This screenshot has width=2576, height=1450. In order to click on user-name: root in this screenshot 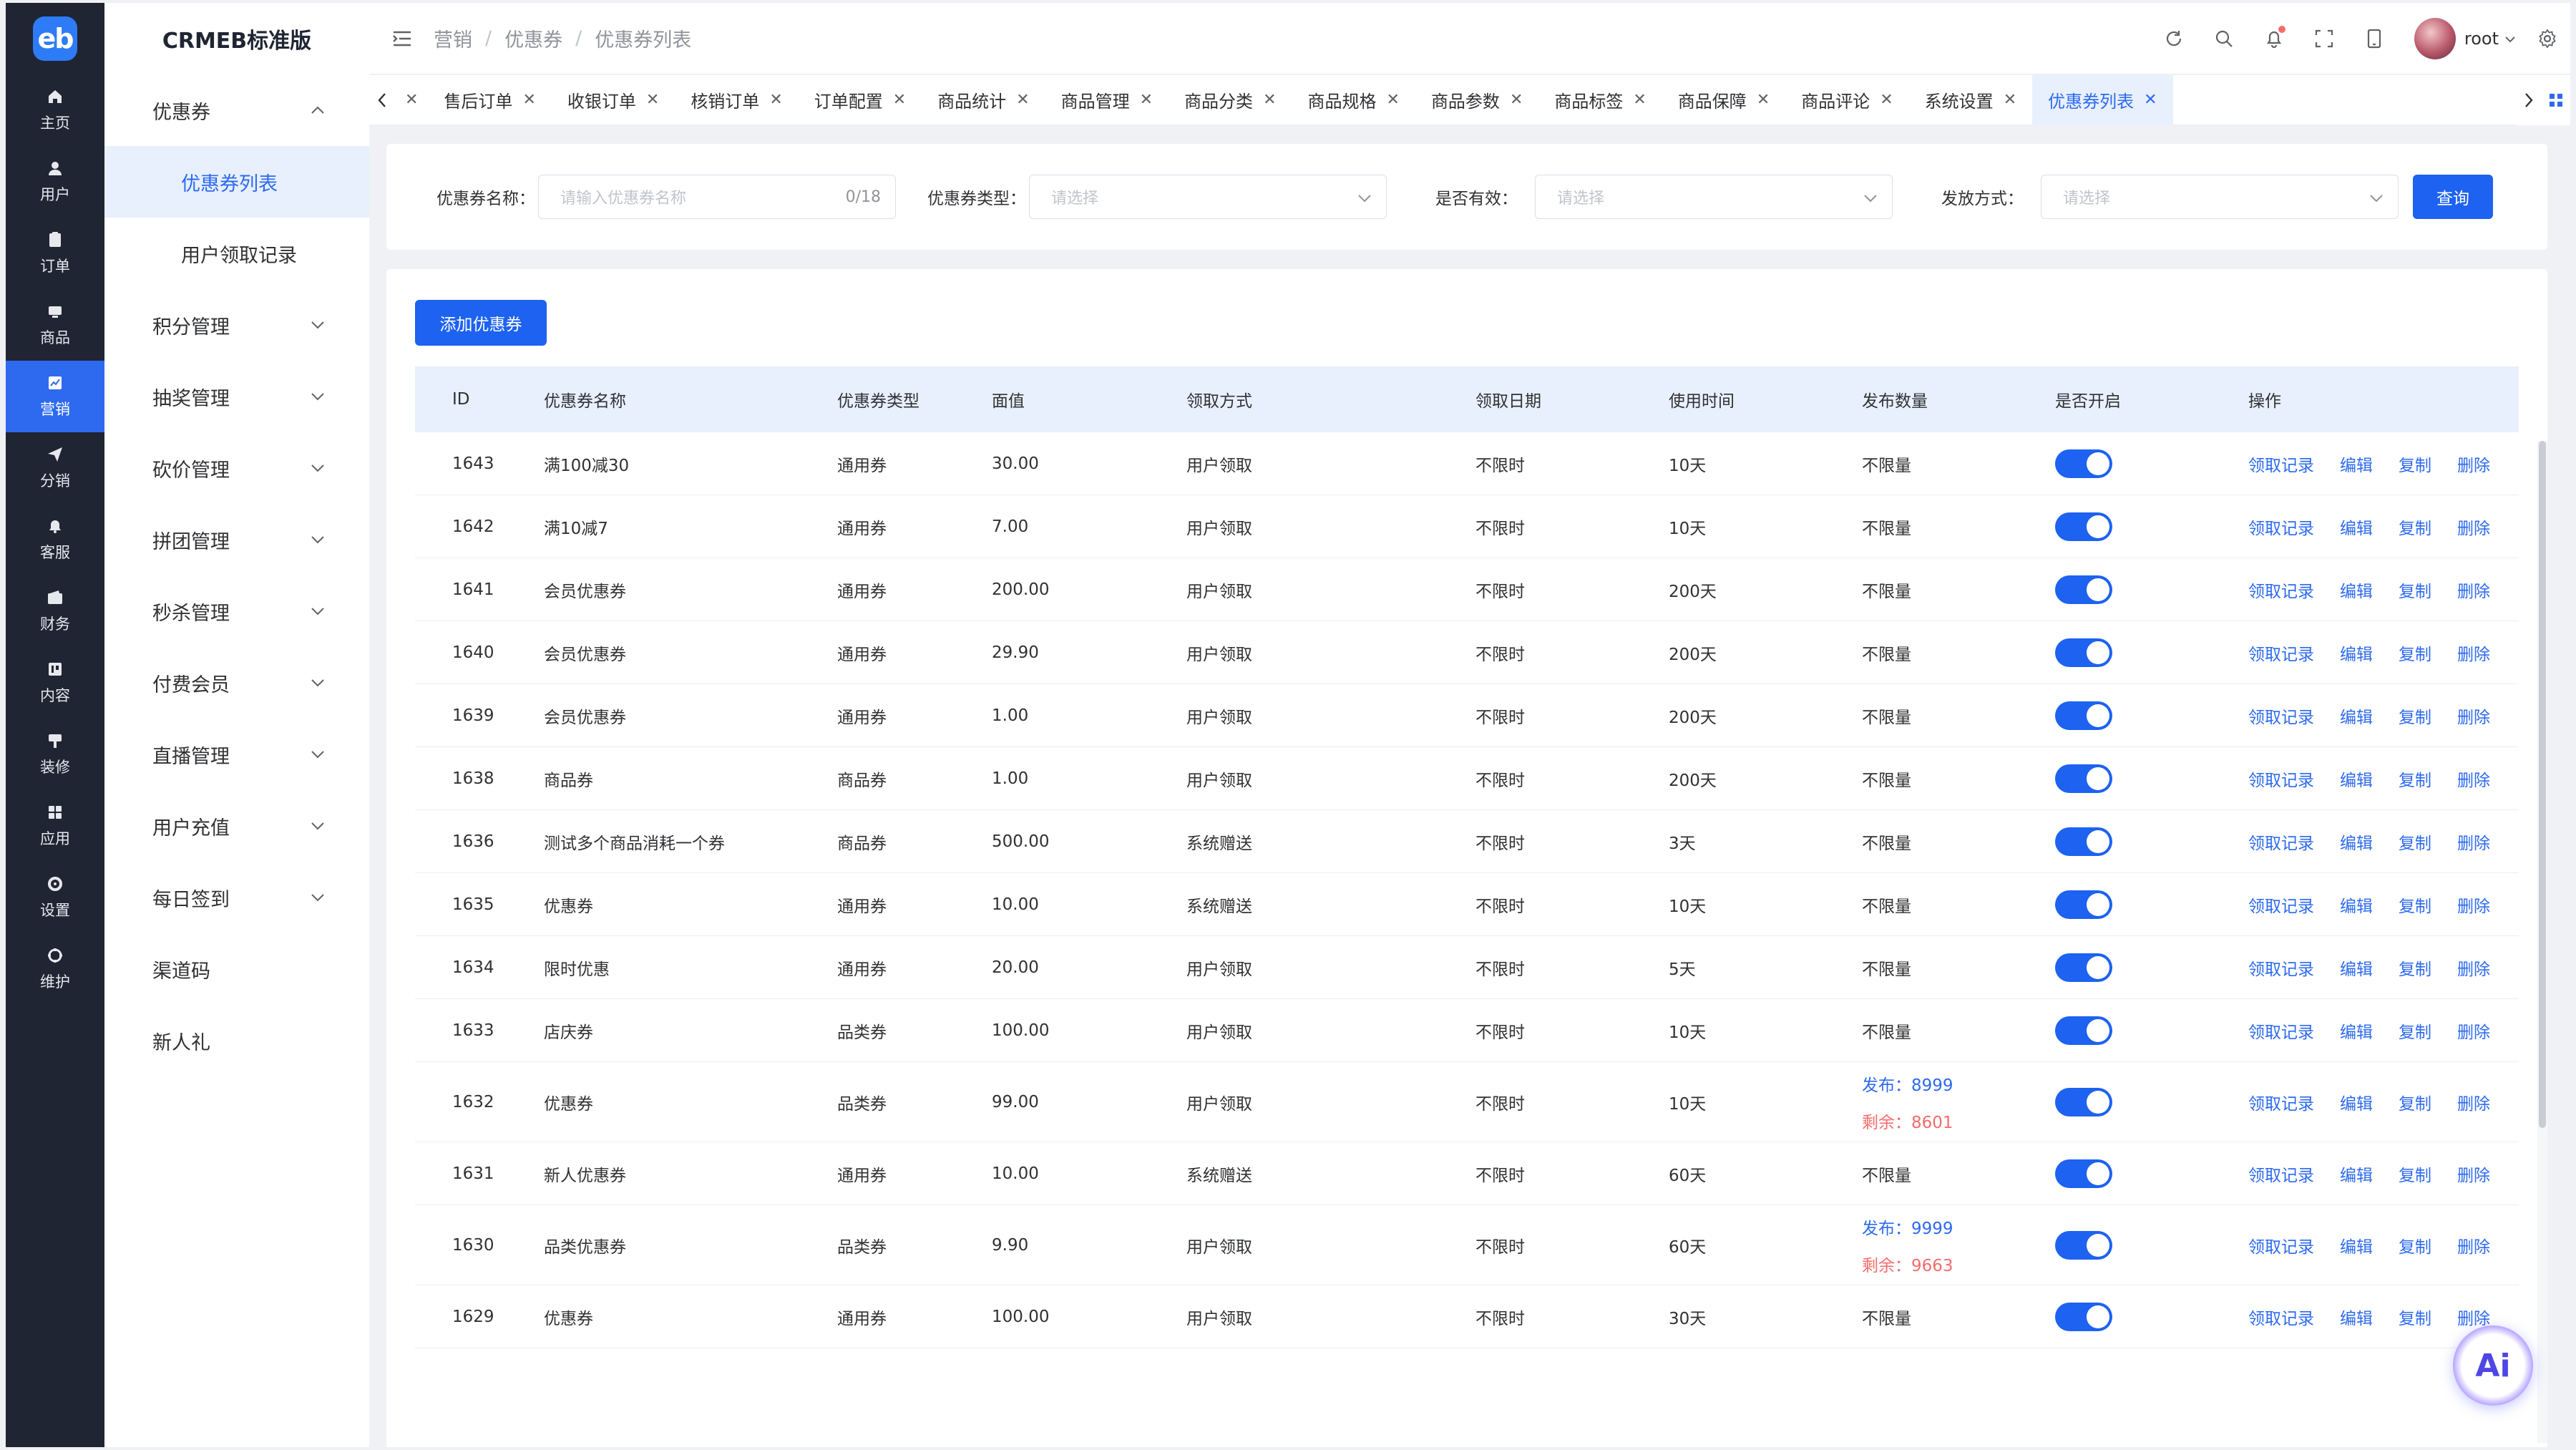, I will do `click(2481, 39)`.